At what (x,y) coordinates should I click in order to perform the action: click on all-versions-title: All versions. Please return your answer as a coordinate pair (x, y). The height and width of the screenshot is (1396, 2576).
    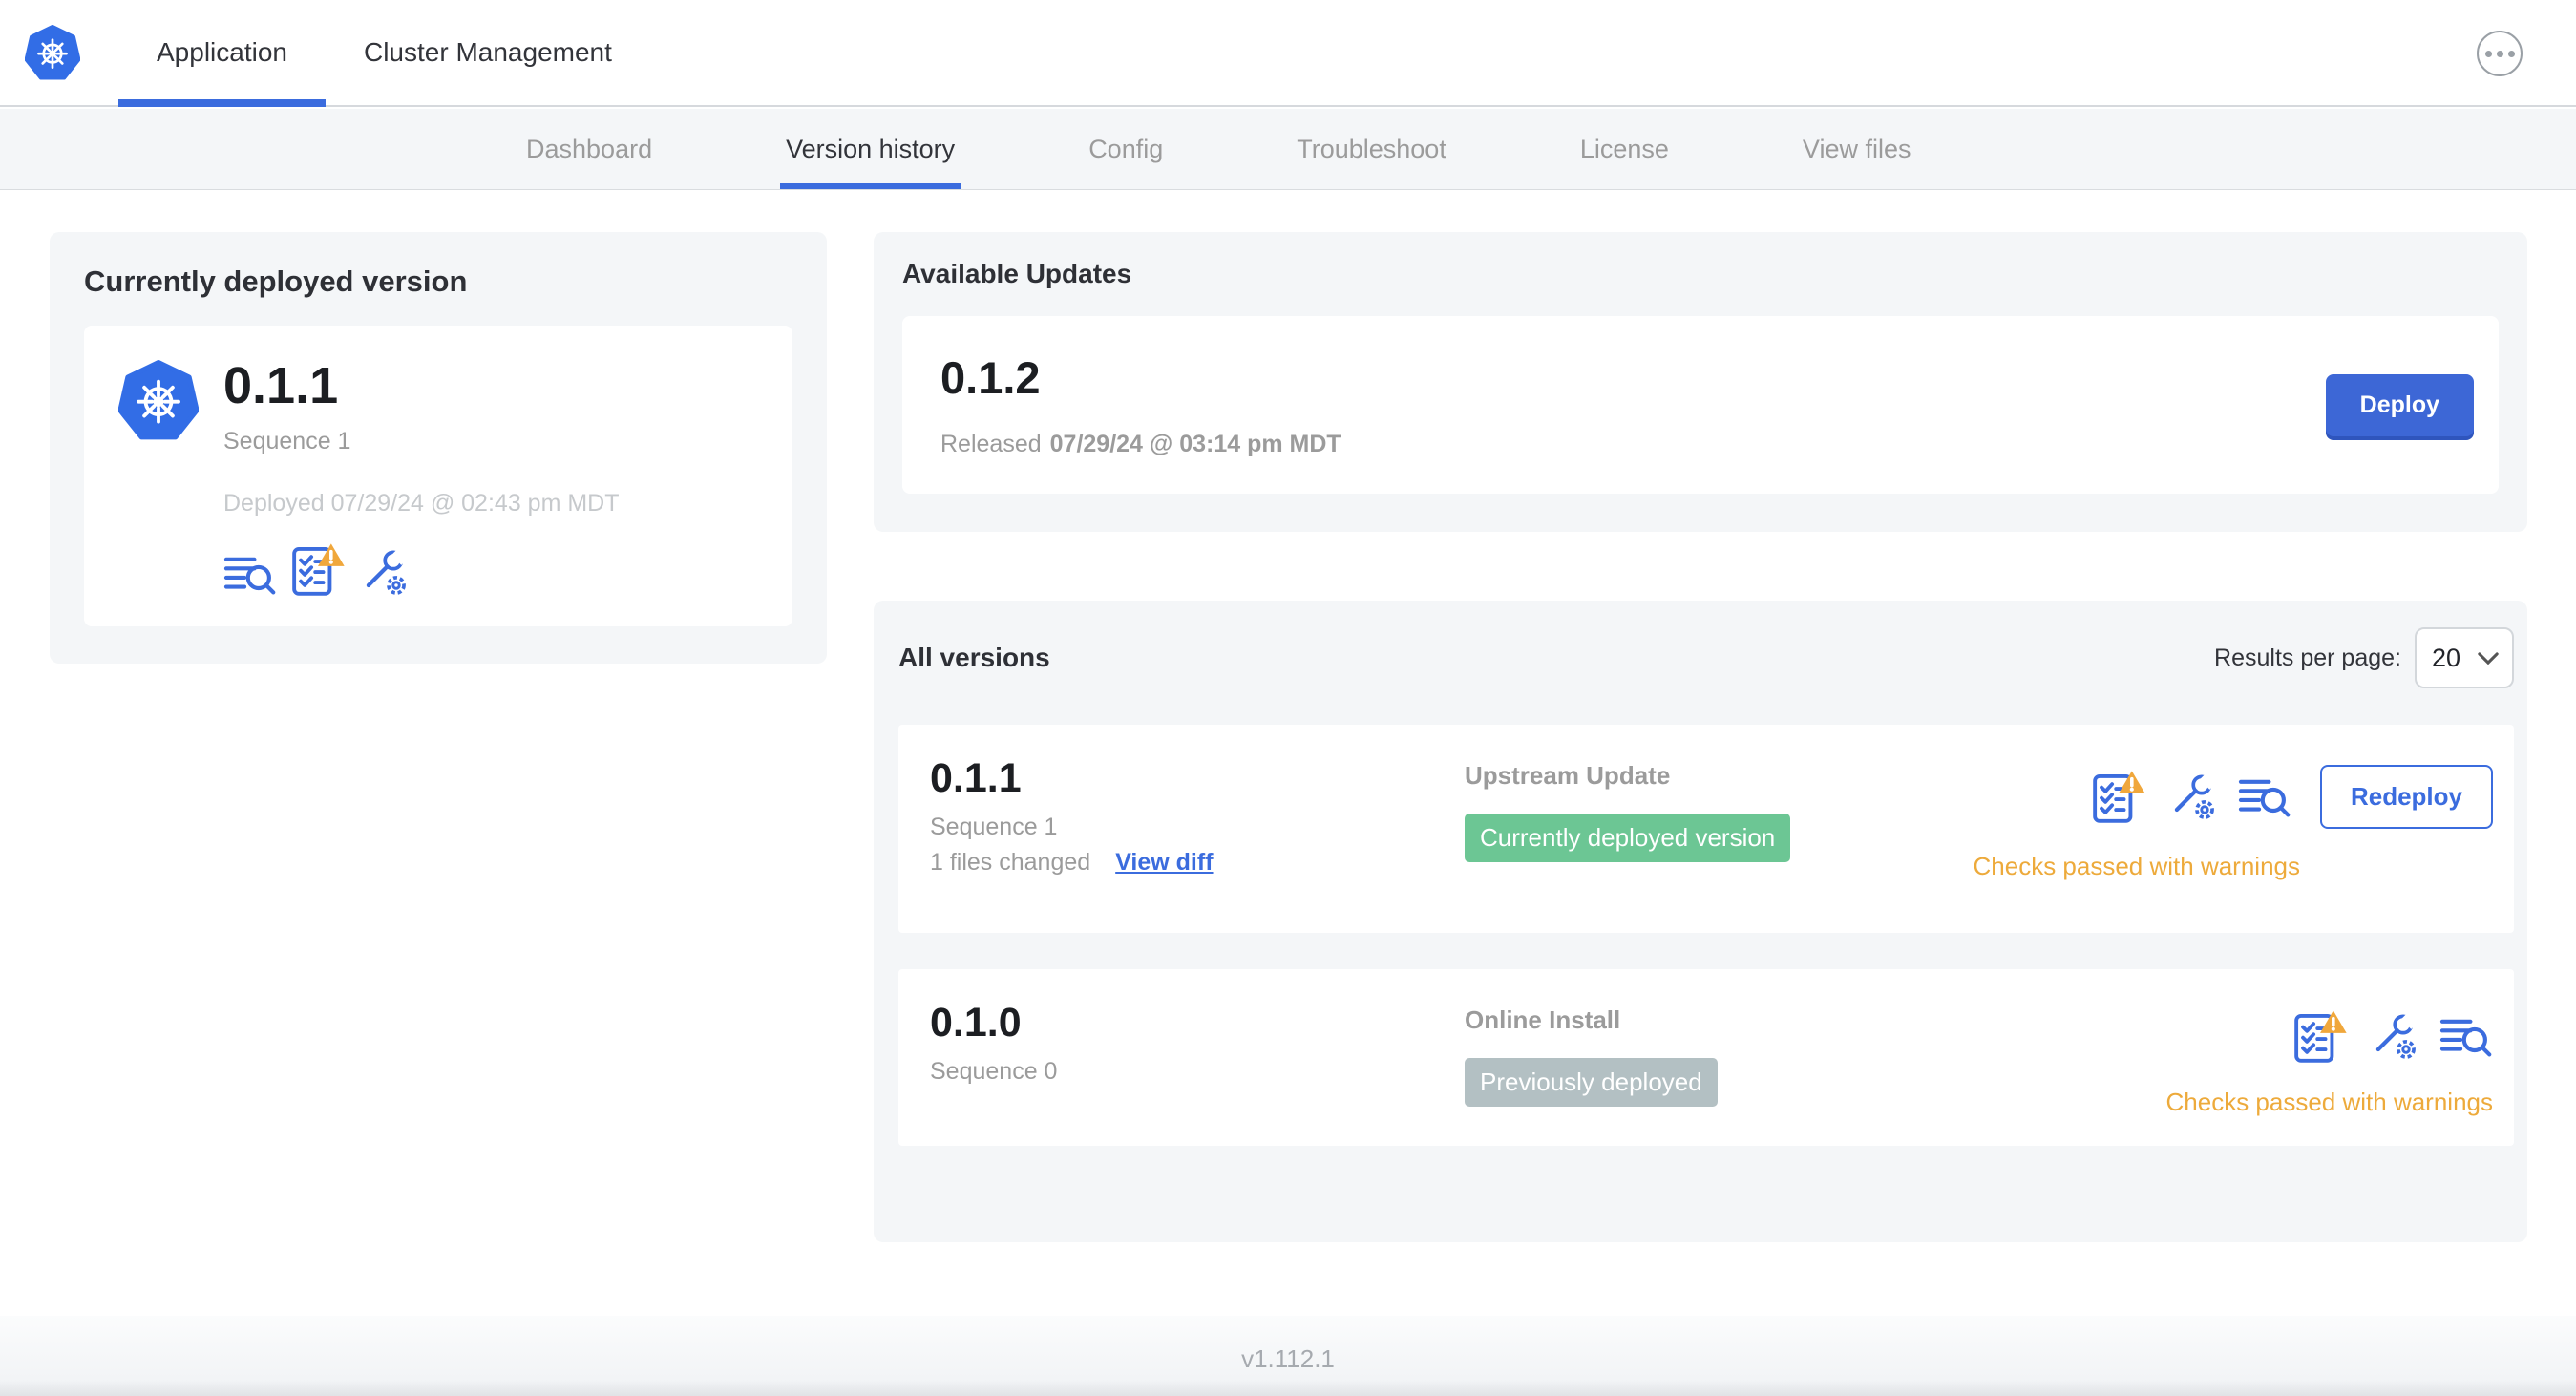
    Looking at the image, I should click on (974, 657).